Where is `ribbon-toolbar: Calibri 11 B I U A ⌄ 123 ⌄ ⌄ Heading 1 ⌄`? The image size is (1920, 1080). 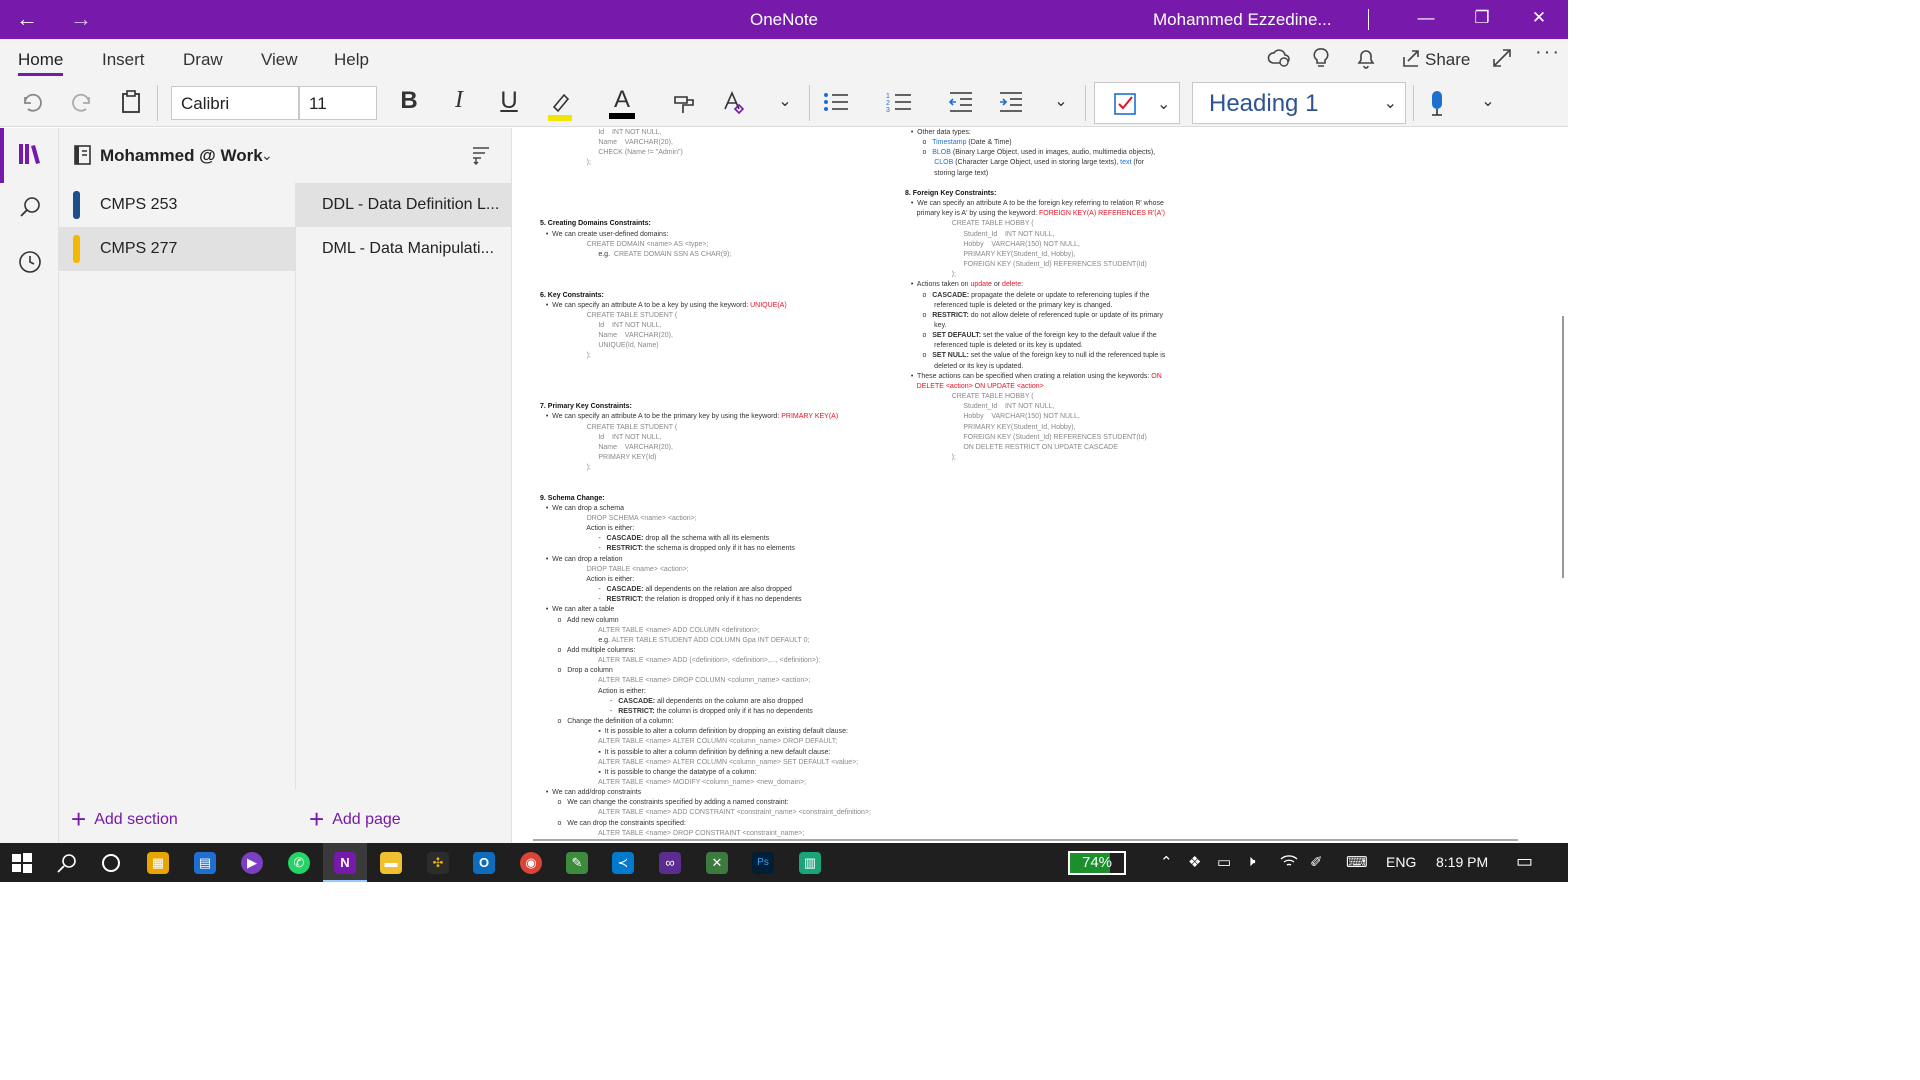
ribbon-toolbar: Calibri 11 B I U A ⌄ 123 ⌄ ⌄ Heading 1 ⌄ is located at coordinates (784, 103).